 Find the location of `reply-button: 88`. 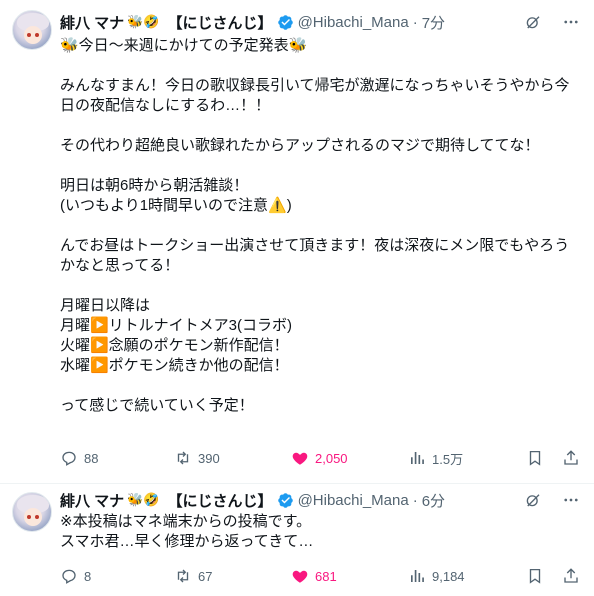

reply-button: 88 is located at coordinates (79, 458).